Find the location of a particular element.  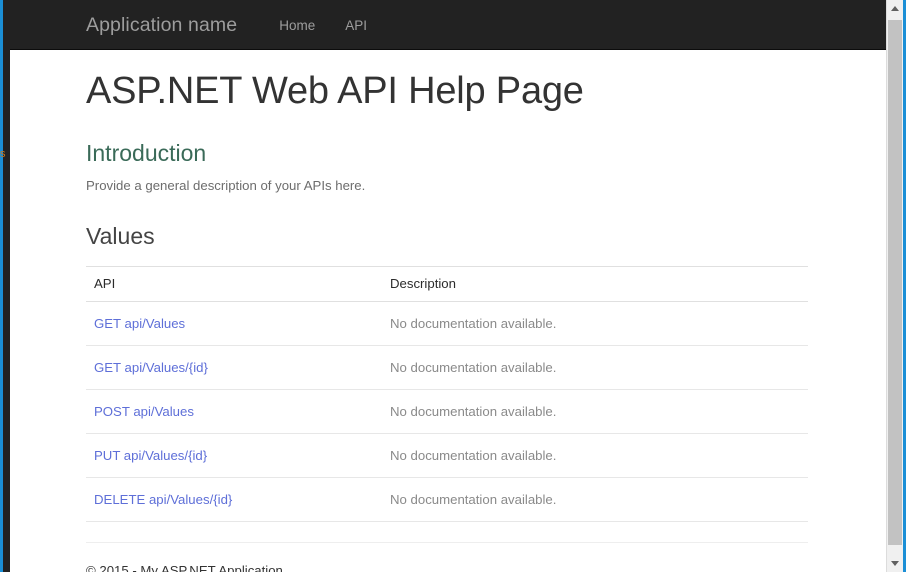

navbar-inner: Application name Home API is located at coordinates (234, 25).